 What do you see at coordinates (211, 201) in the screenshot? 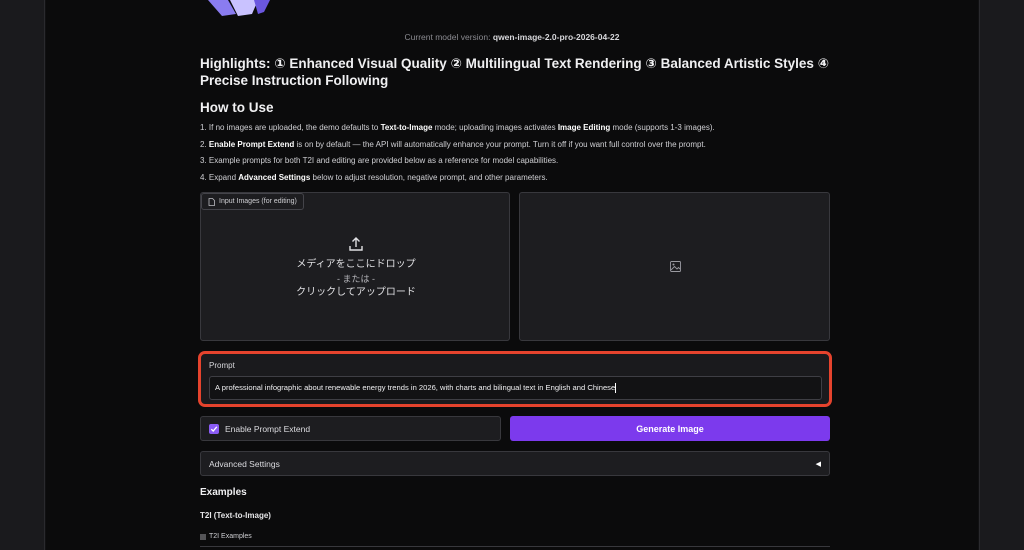
I see `file-icon` at bounding box center [211, 201].